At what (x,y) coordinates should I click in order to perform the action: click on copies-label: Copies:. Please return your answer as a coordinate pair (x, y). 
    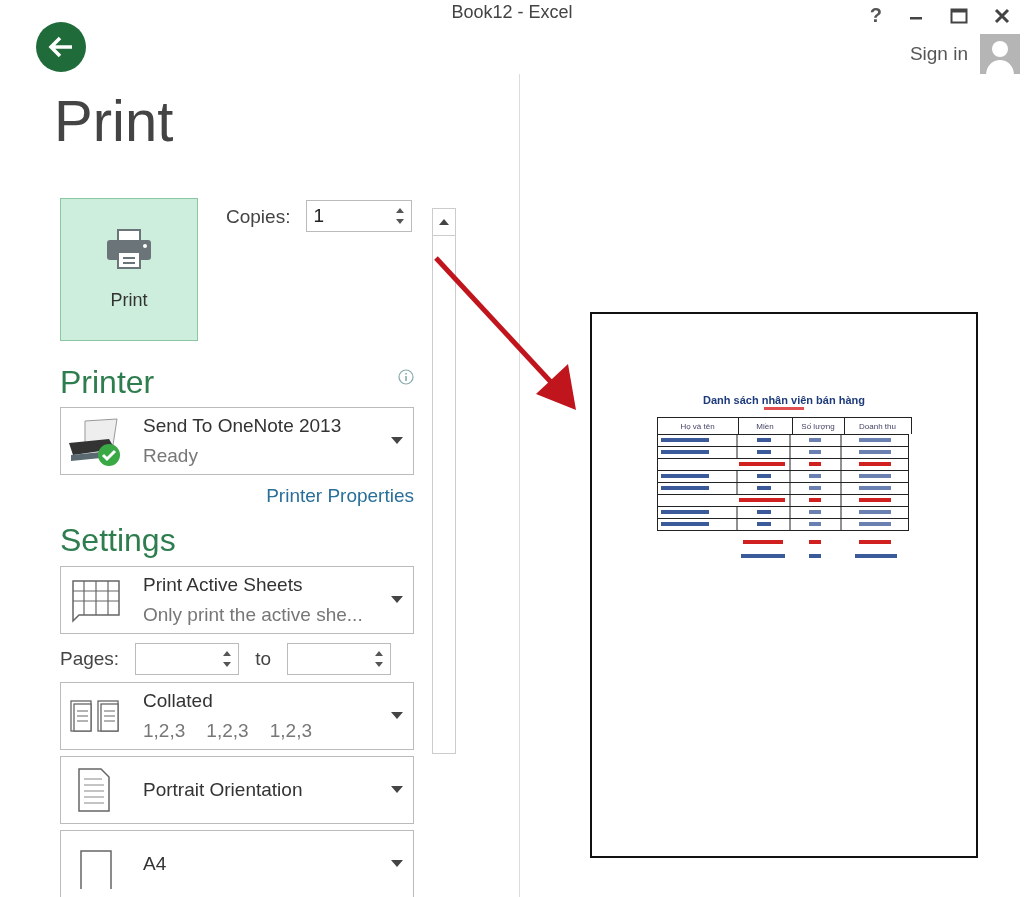
    Looking at the image, I should click on (258, 217).